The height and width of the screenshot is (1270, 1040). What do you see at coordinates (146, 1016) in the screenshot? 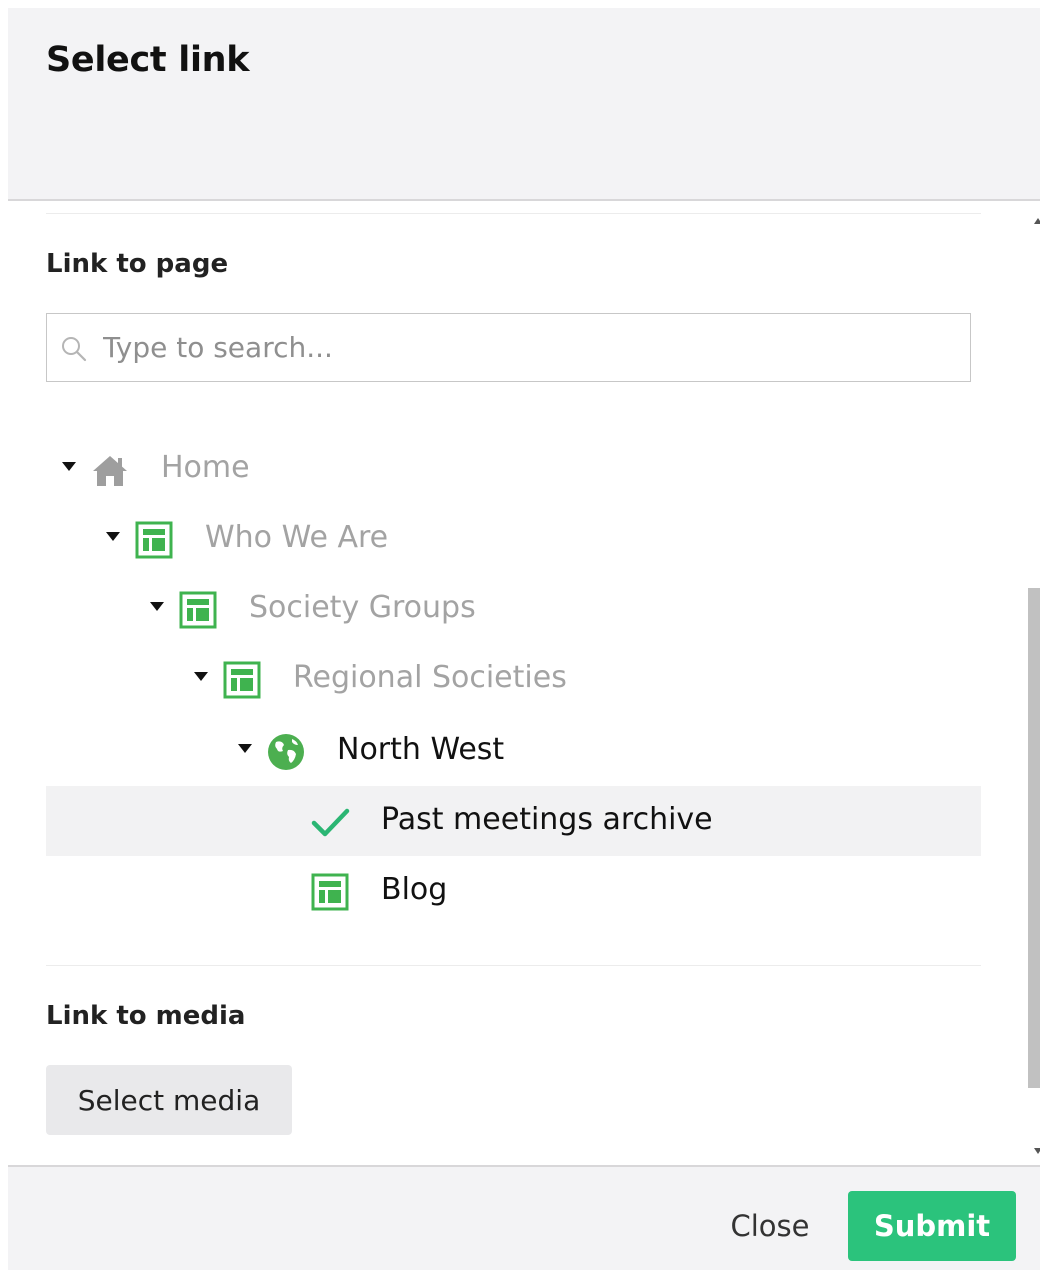
I see `link-to-media-label: Link to media` at bounding box center [146, 1016].